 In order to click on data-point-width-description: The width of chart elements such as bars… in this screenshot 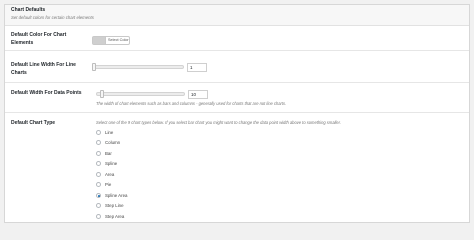, I will do `click(191, 103)`.